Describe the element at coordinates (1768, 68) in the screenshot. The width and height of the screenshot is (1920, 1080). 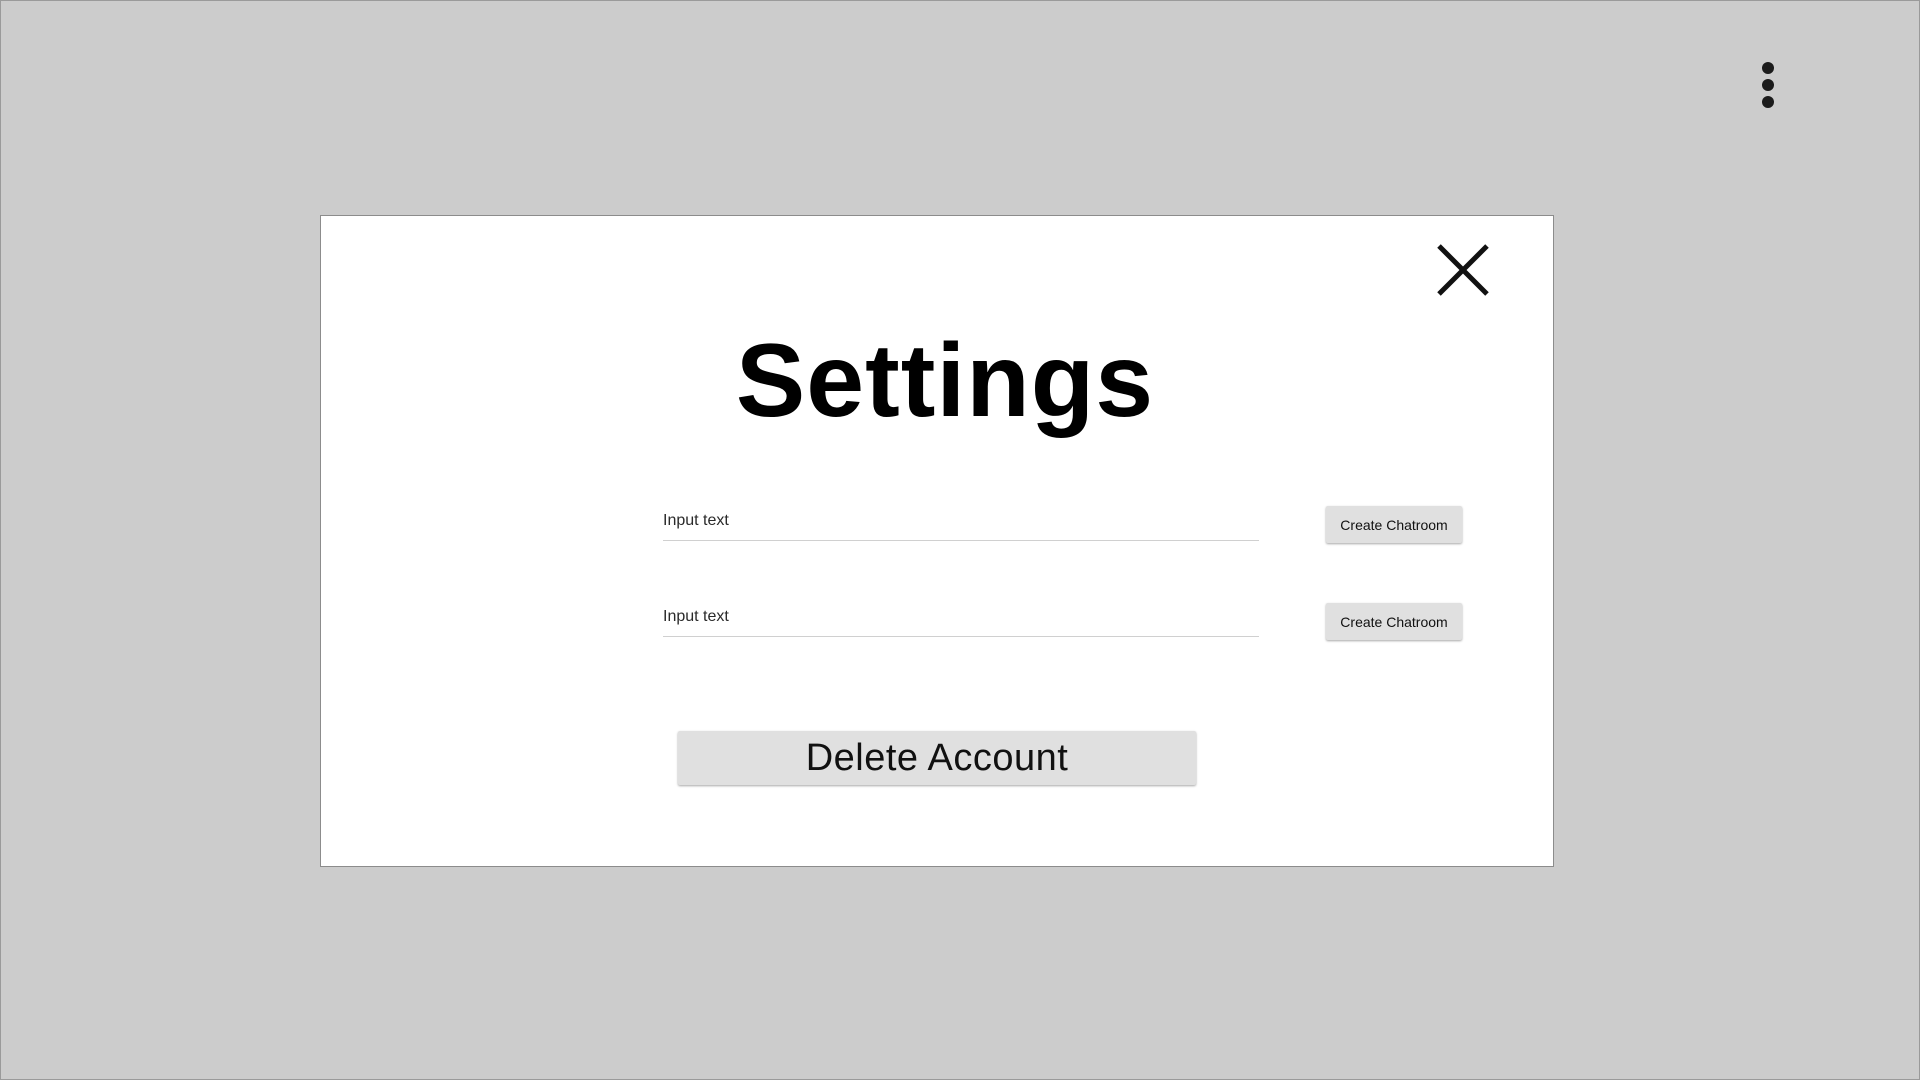
I see `more-vert-icon` at that location.